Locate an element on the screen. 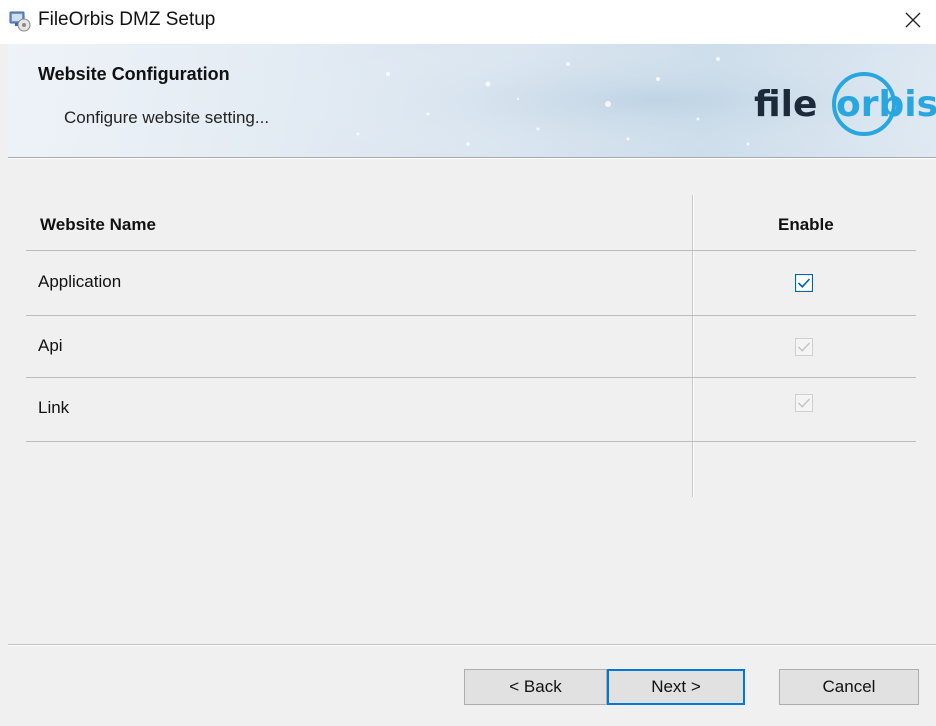  column-header-website-name: Website Name is located at coordinates (98, 225).